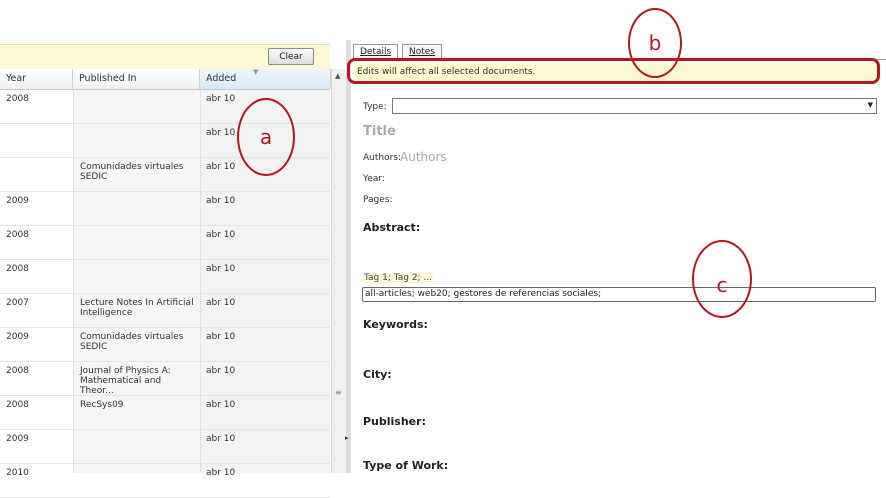  Describe the element at coordinates (17, 473) in the screenshot. I see `year-cell: 2010` at that location.